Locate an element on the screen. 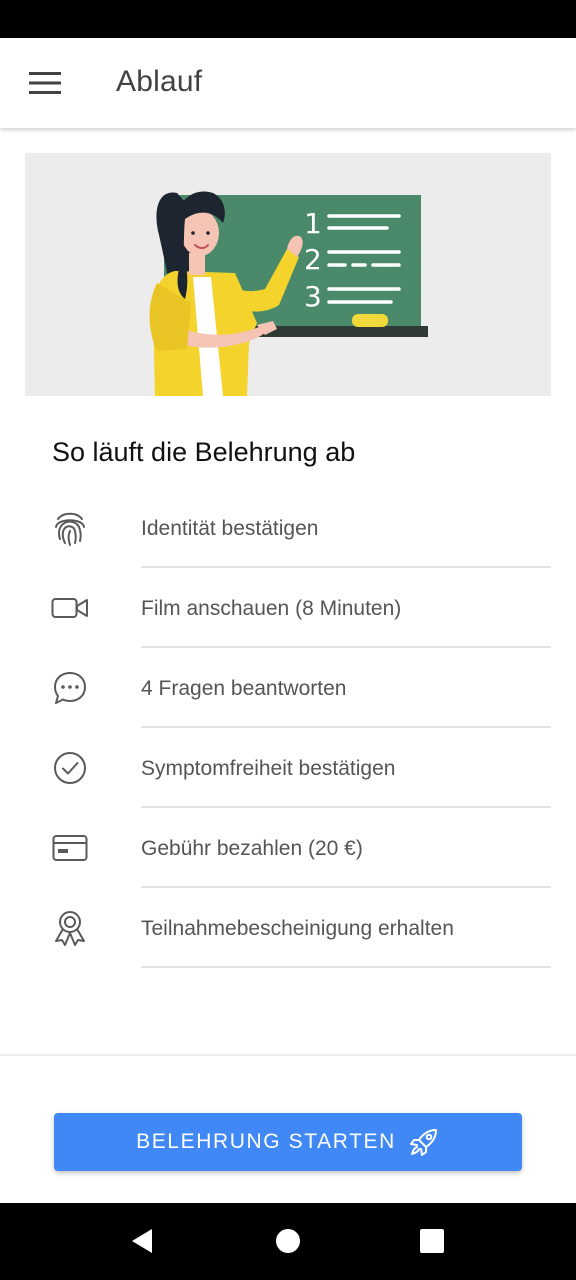  fingerprint-icon is located at coordinates (70, 528).